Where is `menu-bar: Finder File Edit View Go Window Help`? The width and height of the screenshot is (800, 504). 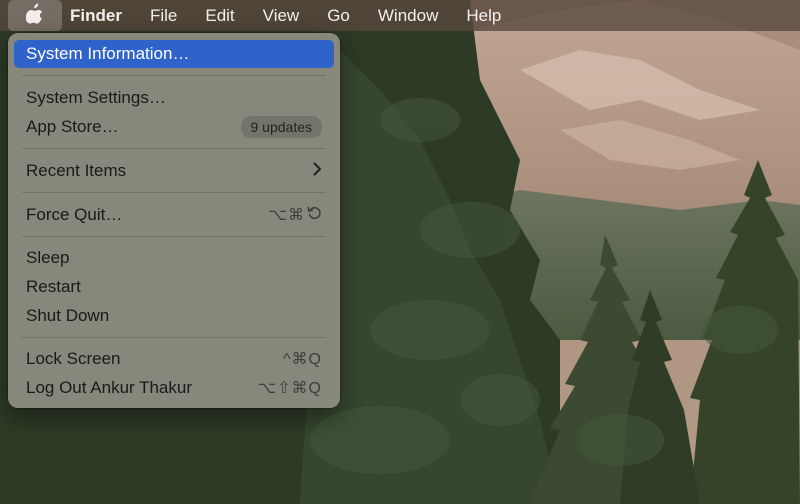
menu-bar: Finder File Edit View Go Window Help is located at coordinates (400, 15).